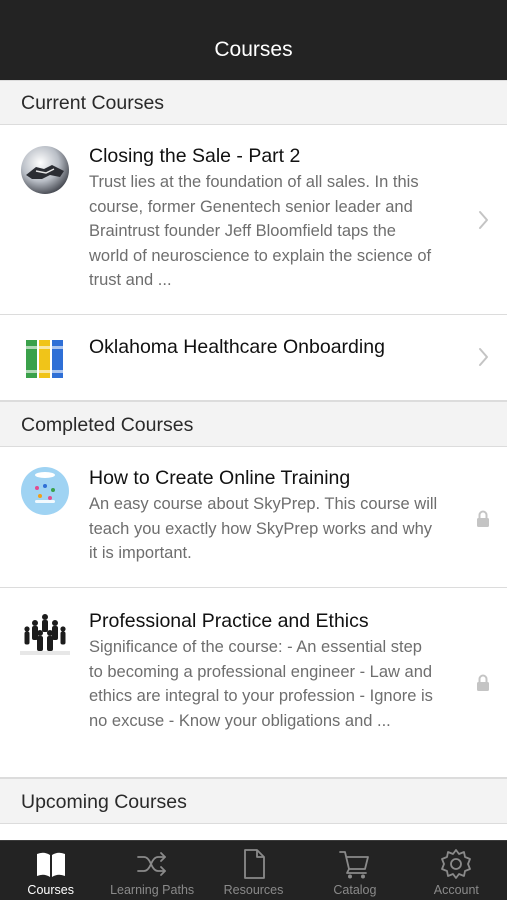 Image resolution: width=507 pixels, height=900 pixels. What do you see at coordinates (50, 864) in the screenshot?
I see `book-icon` at bounding box center [50, 864].